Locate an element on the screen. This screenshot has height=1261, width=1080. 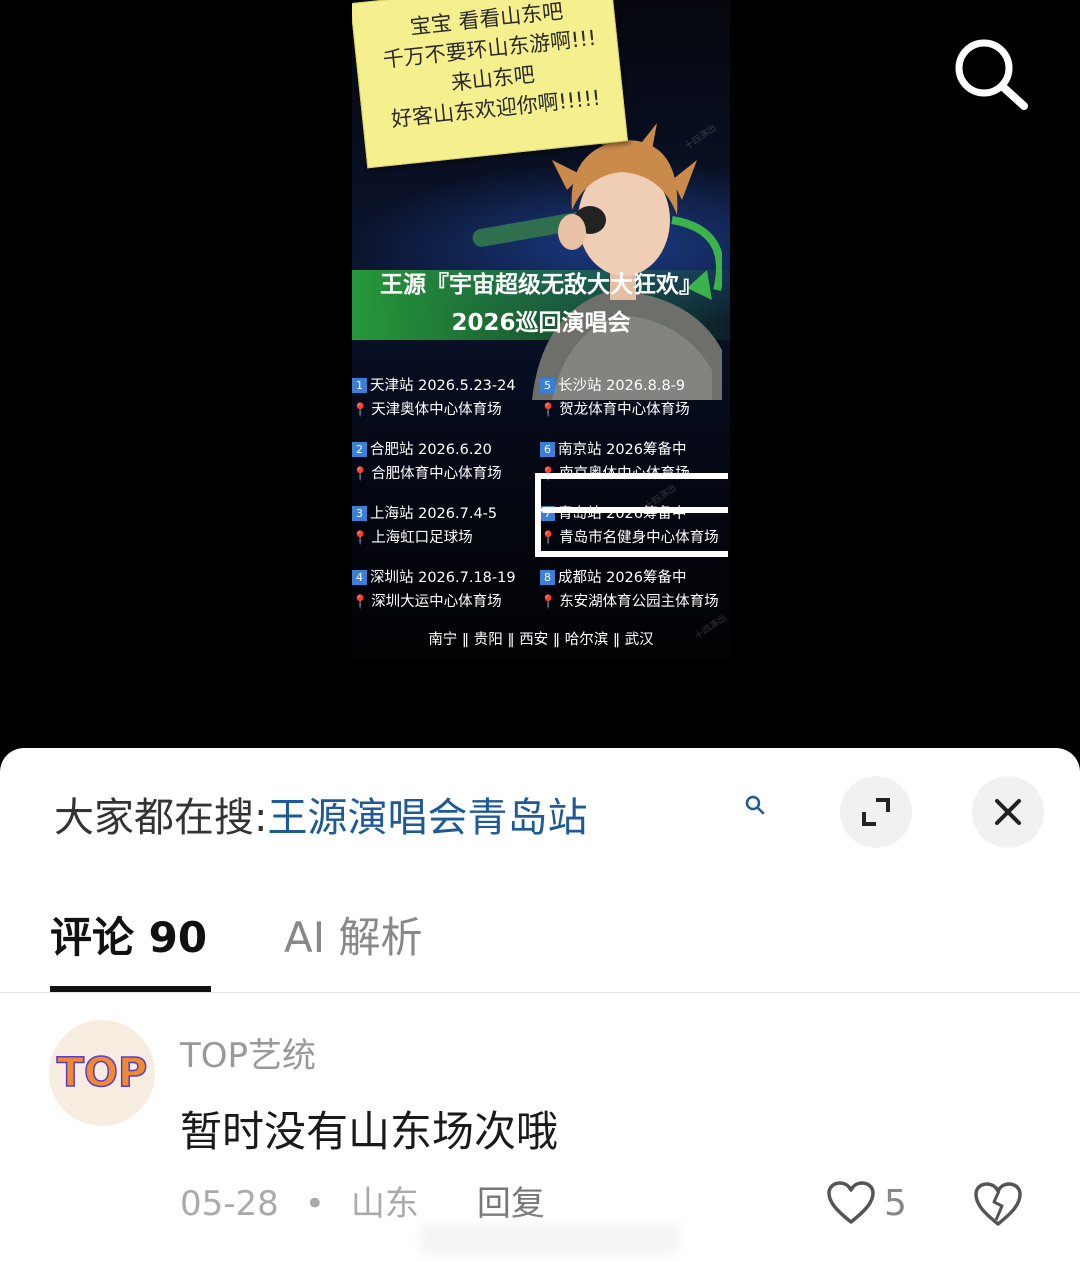
heart-icon is located at coordinates (851, 1202).